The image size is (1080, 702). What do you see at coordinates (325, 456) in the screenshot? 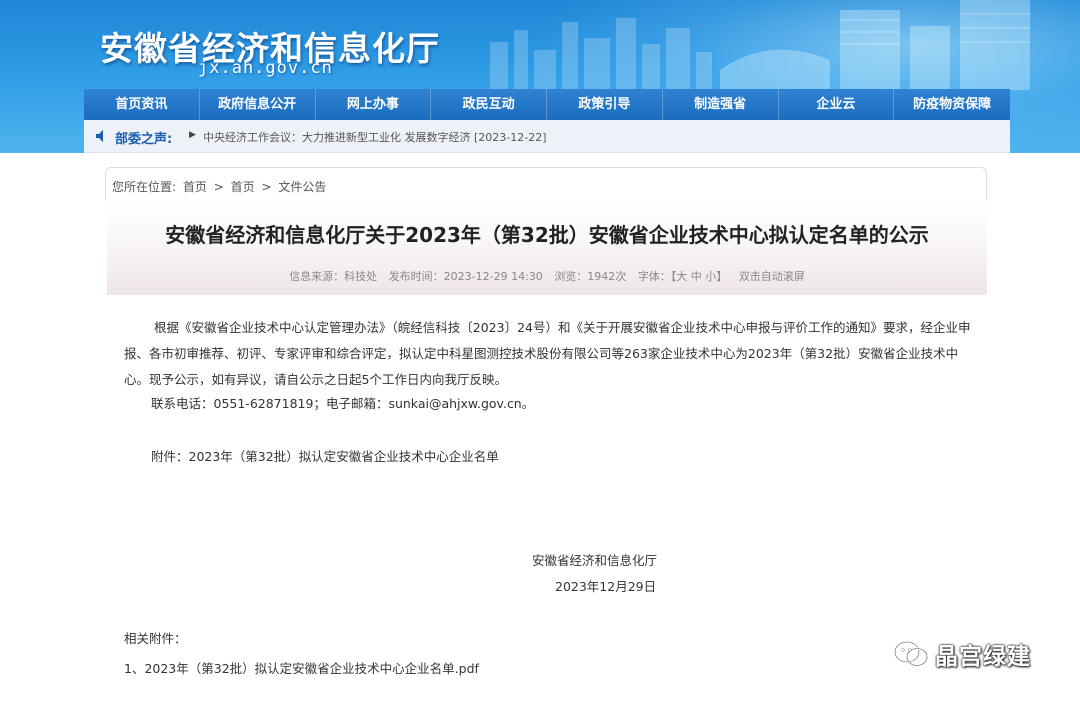
I see `attachment-note: 附件：2023年（第32批）拟认定安徽省企业技术中心企业名单` at bounding box center [325, 456].